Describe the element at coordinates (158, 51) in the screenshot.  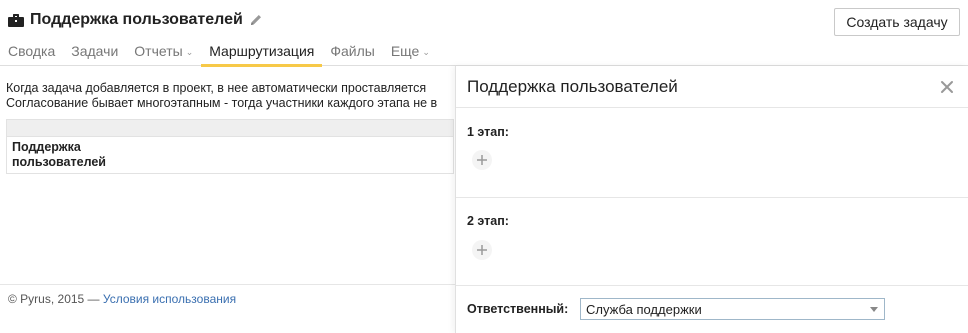
I see `tab-label: Отчеты` at that location.